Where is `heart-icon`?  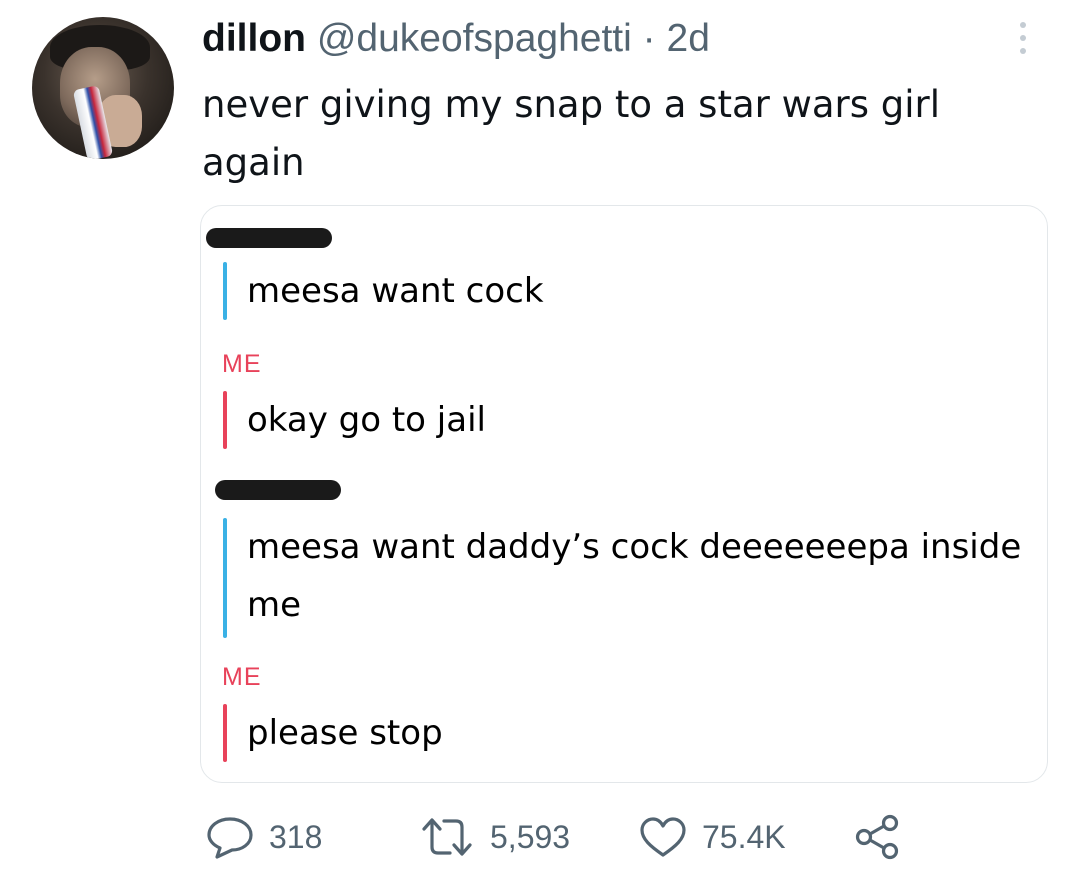
heart-icon is located at coordinates (663, 837).